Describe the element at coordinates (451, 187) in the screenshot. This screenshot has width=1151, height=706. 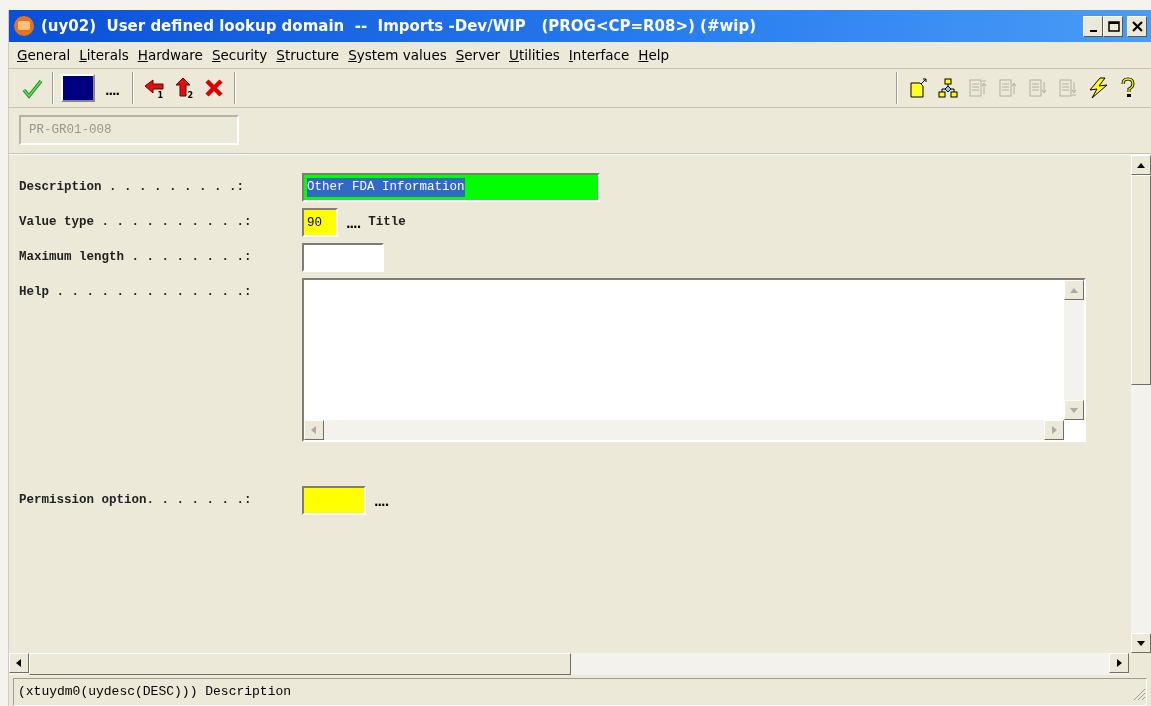
I see `text-field: Other FDA Information` at that location.